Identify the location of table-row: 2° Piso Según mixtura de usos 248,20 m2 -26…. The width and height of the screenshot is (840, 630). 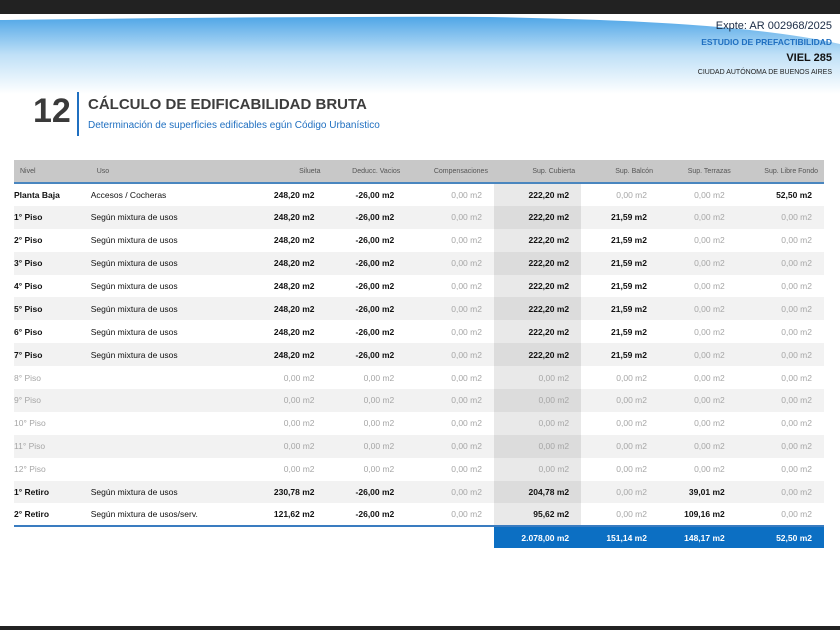
(419, 240).